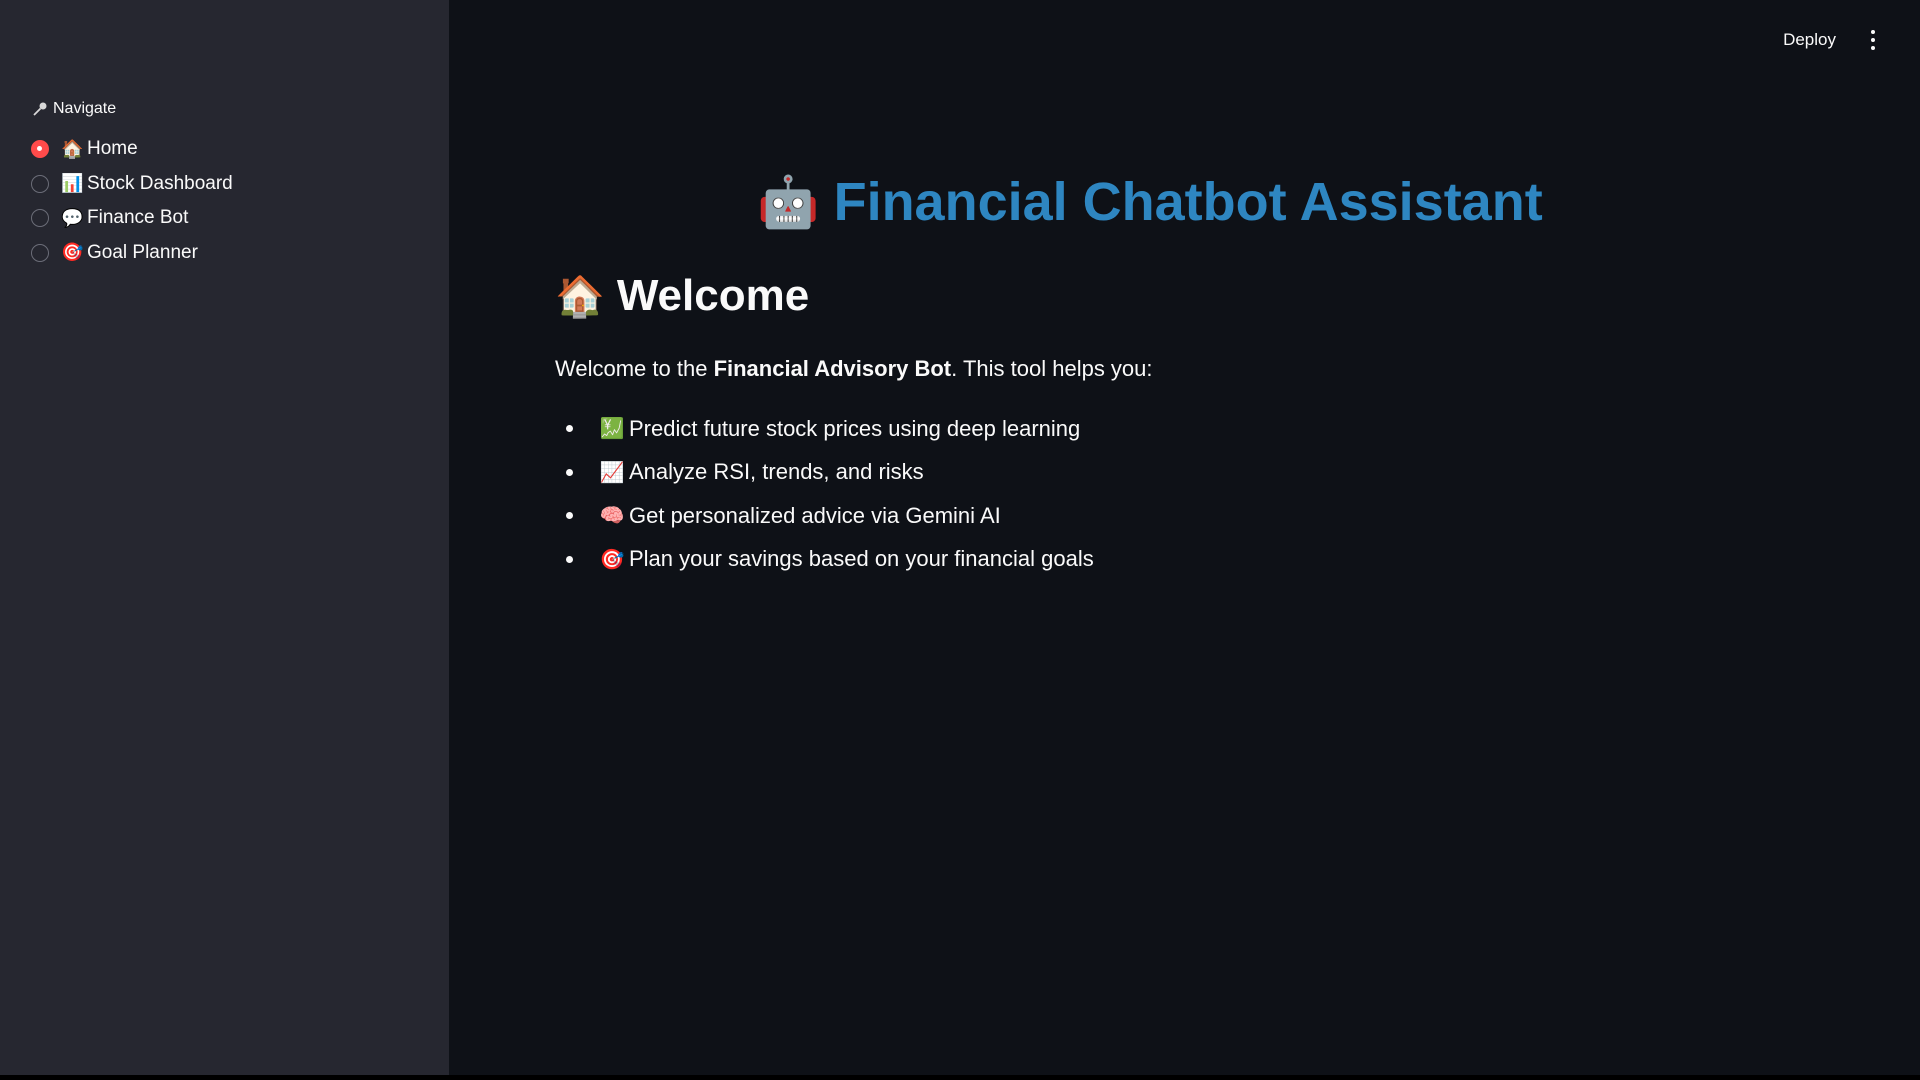  Describe the element at coordinates (612, 429) in the screenshot. I see `chart-yen-icon: 💹` at that location.